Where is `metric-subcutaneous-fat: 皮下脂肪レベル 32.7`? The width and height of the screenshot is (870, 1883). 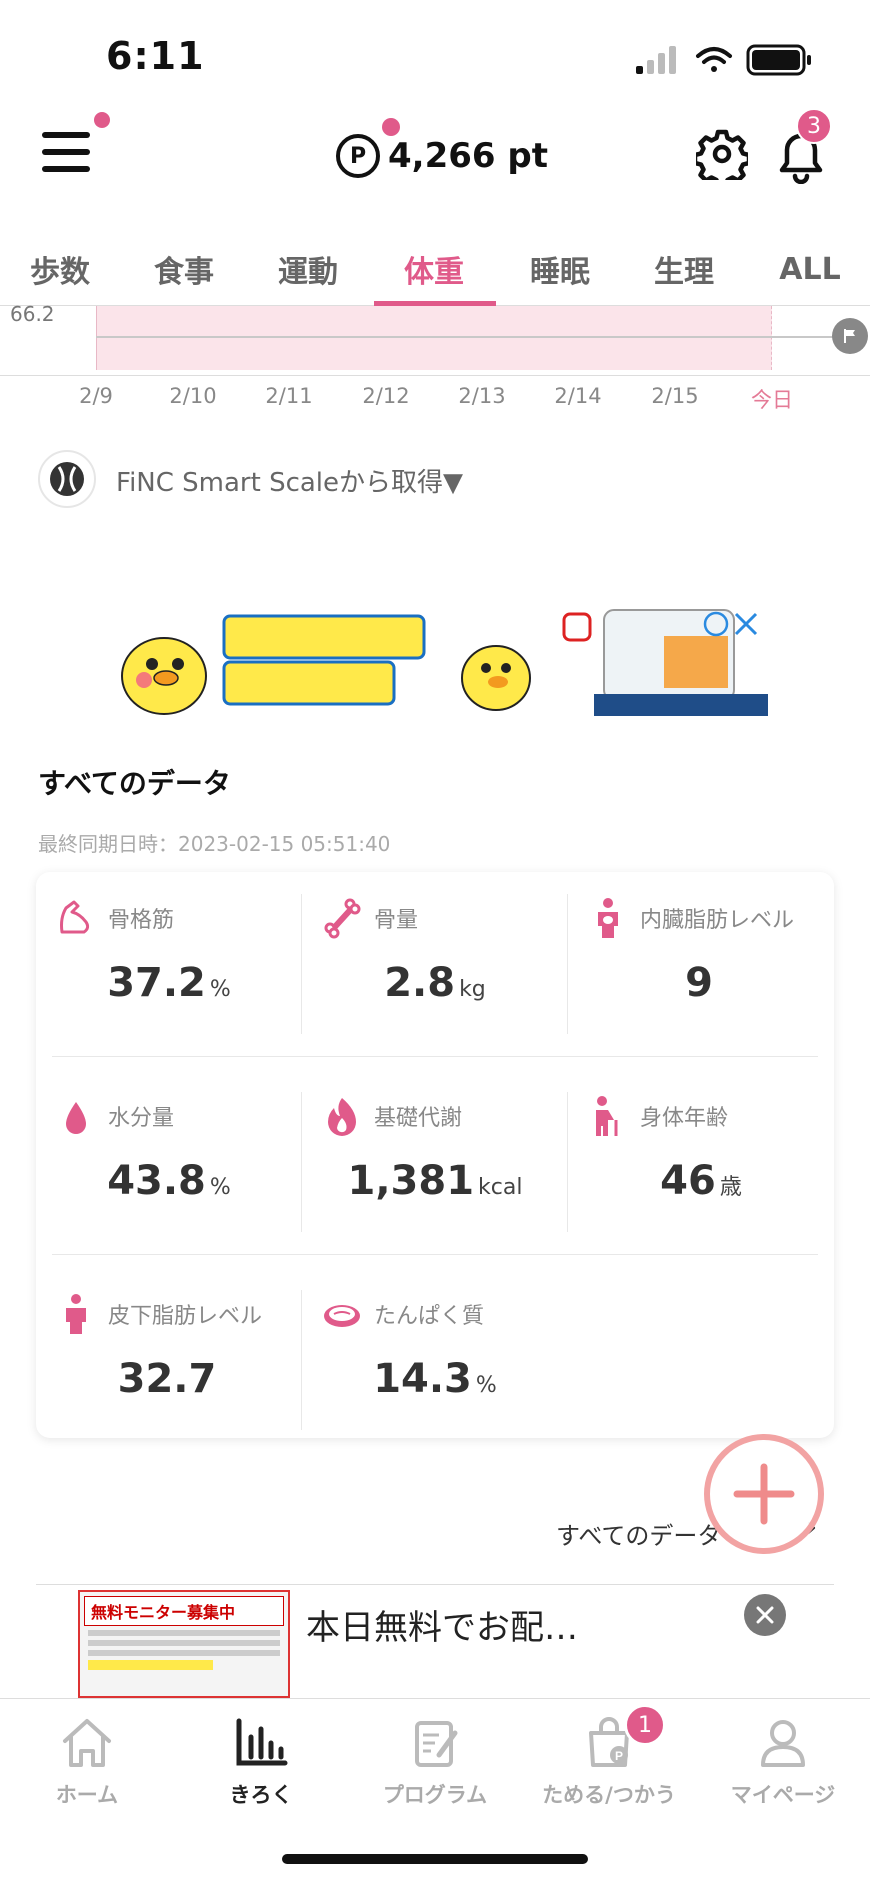
metric-subcutaneous-fat: 皮下脂肪レベル 32.7 is located at coordinates (169, 1361).